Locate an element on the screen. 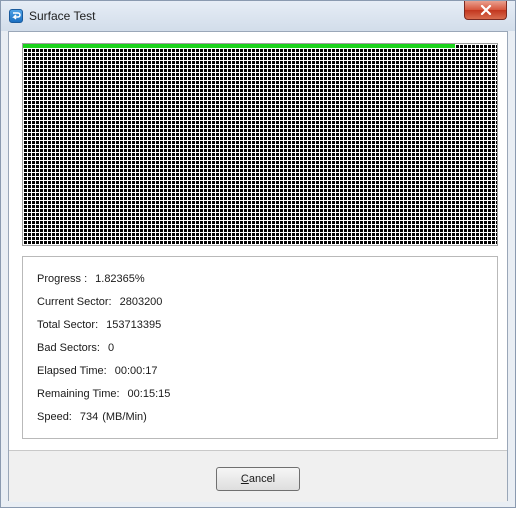 Image resolution: width=516 pixels, height=508 pixels. remaining-time-value: 00:15:15 is located at coordinates (149, 394).